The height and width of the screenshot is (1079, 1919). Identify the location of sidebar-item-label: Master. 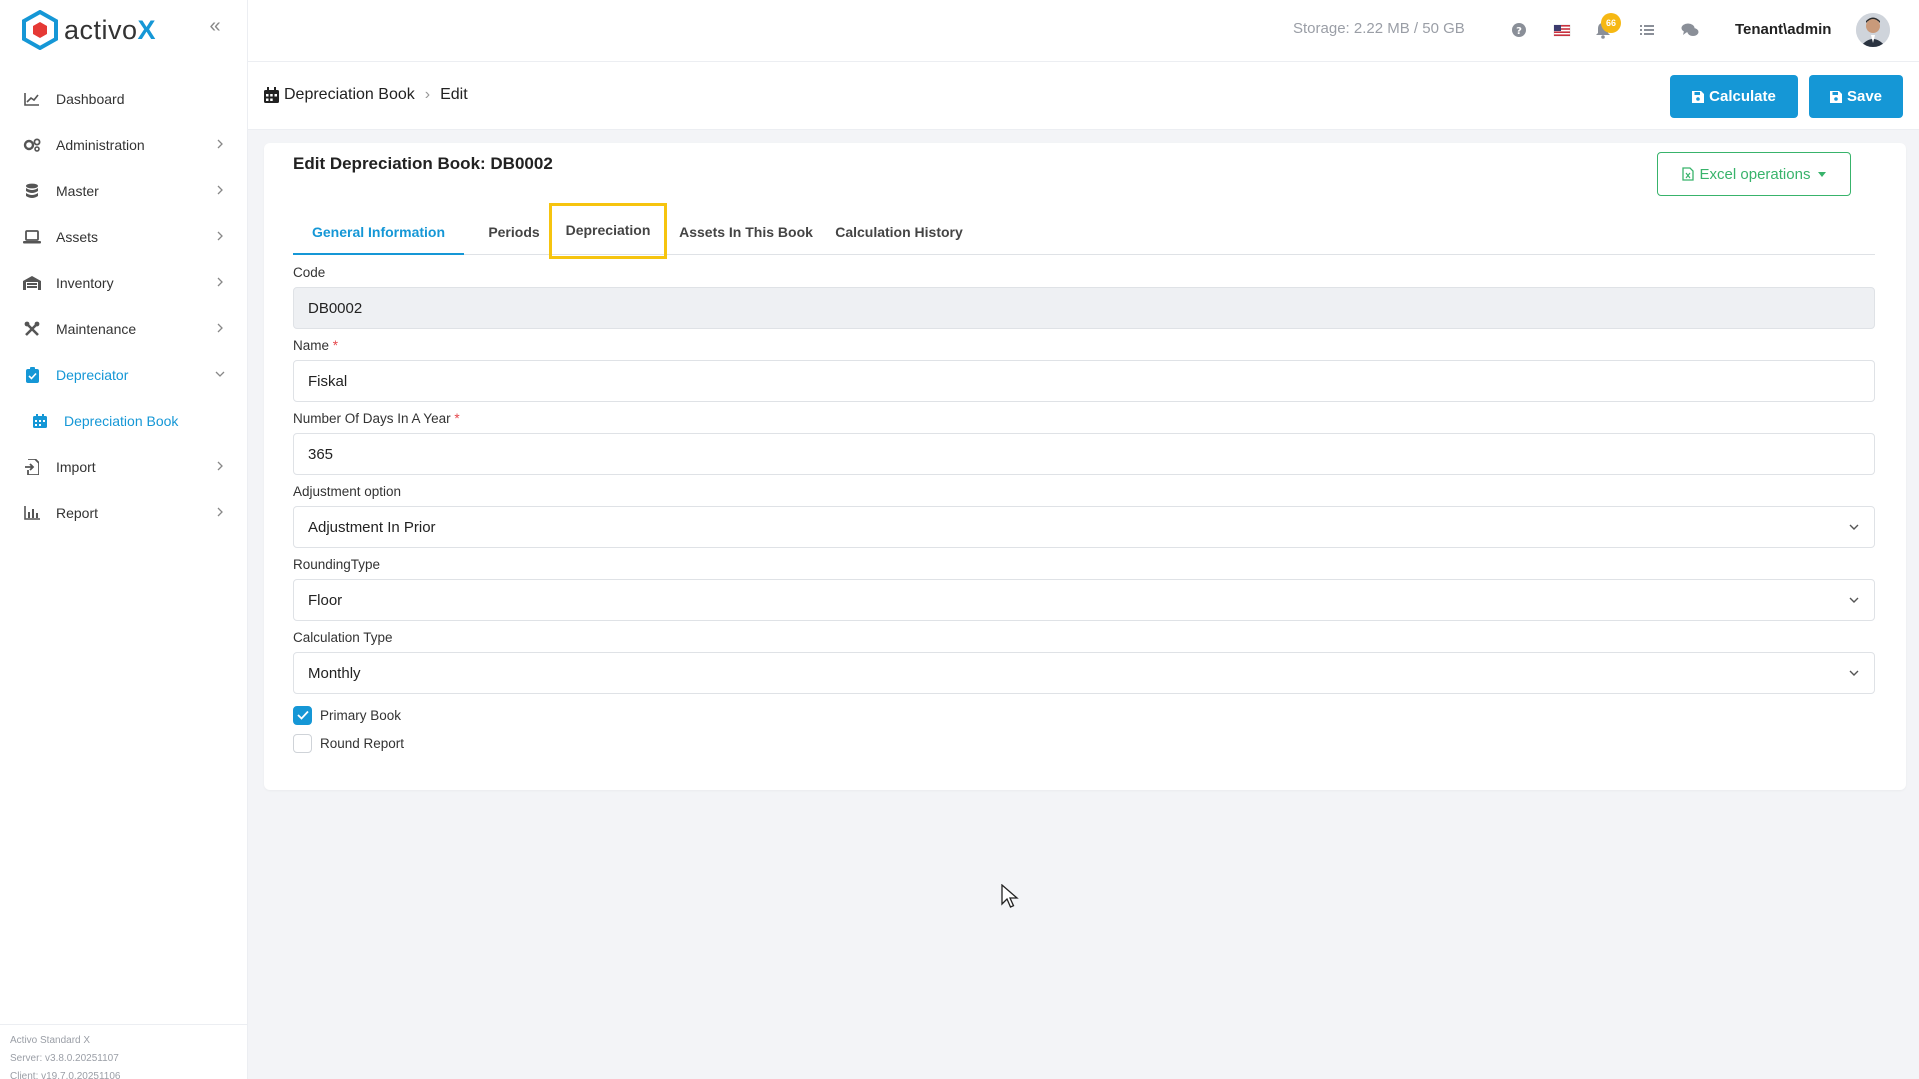
(77, 191).